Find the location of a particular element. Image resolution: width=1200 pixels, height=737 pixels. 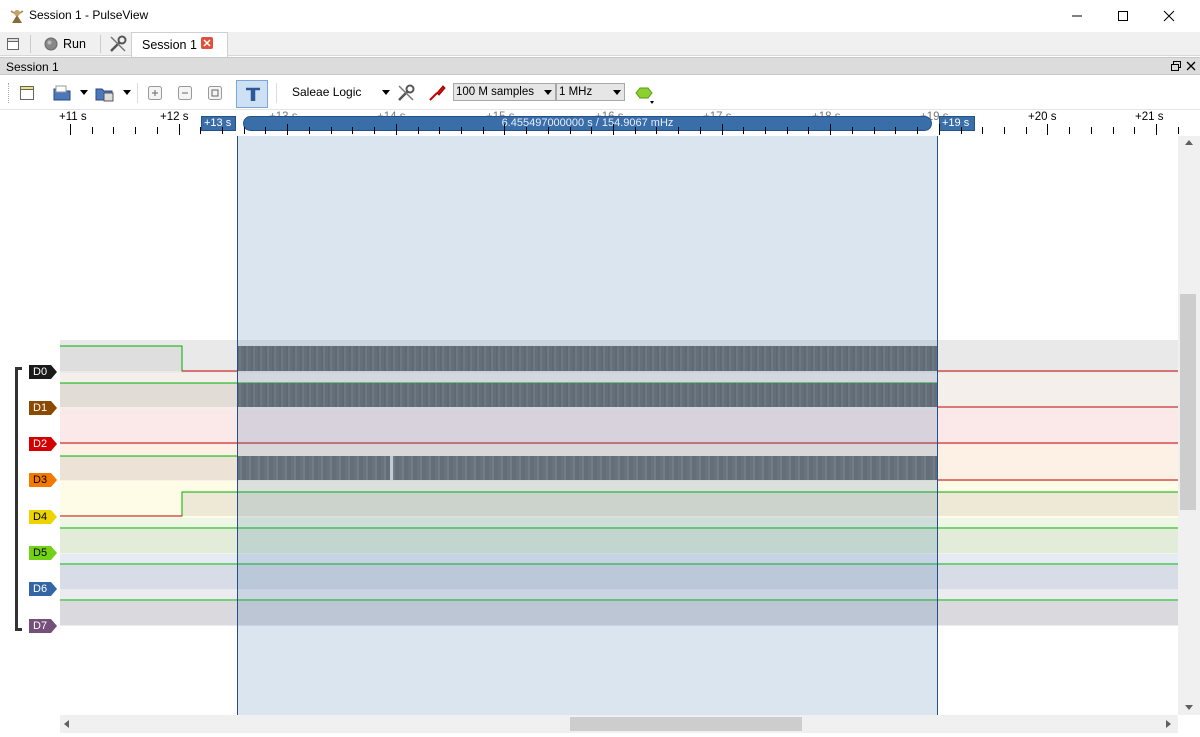

signal-label-d0: D0 is located at coordinates (43, 372).